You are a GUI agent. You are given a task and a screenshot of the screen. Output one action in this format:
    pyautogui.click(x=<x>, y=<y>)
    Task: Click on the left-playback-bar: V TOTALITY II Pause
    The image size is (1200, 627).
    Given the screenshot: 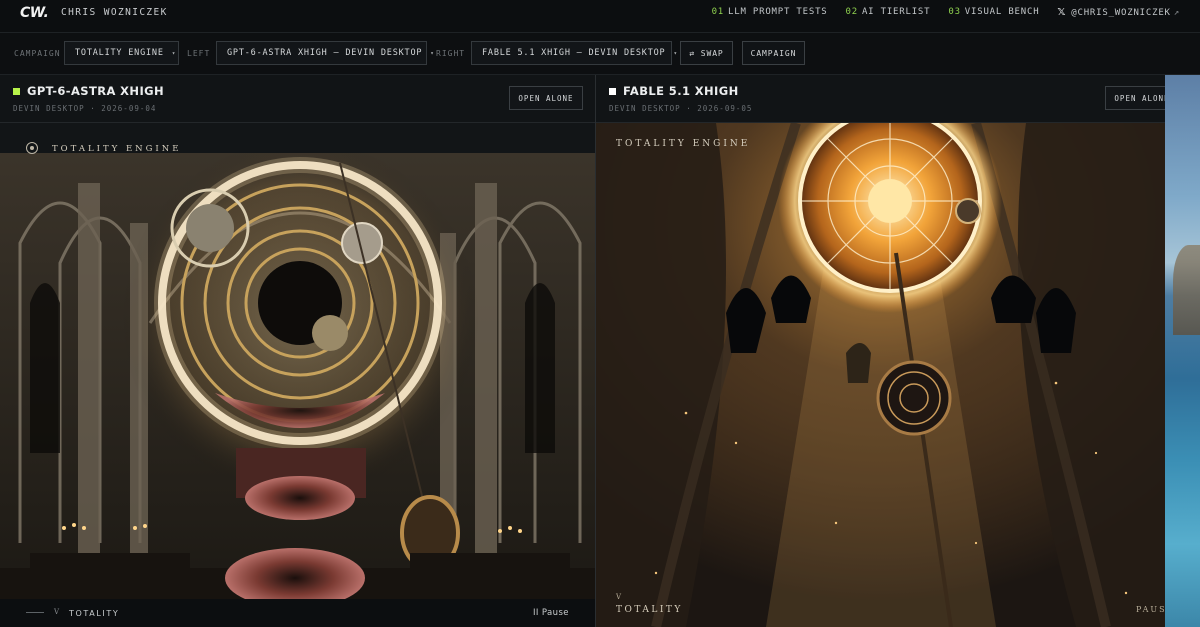 What is the action you would take?
    pyautogui.click(x=297, y=613)
    